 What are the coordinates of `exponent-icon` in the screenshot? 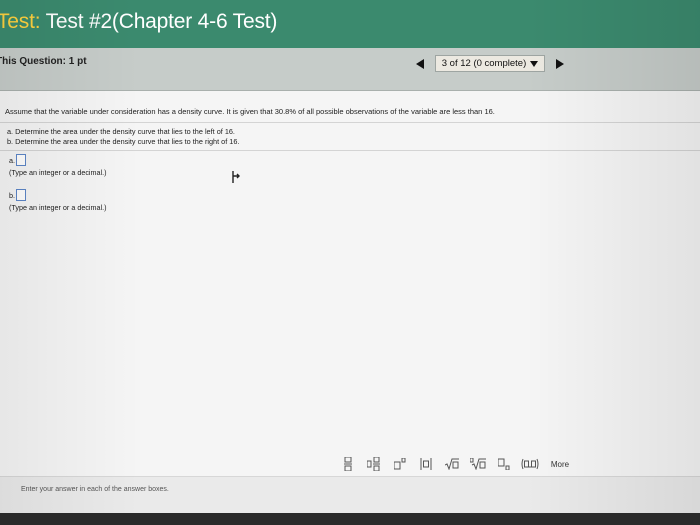 It's located at (400, 464).